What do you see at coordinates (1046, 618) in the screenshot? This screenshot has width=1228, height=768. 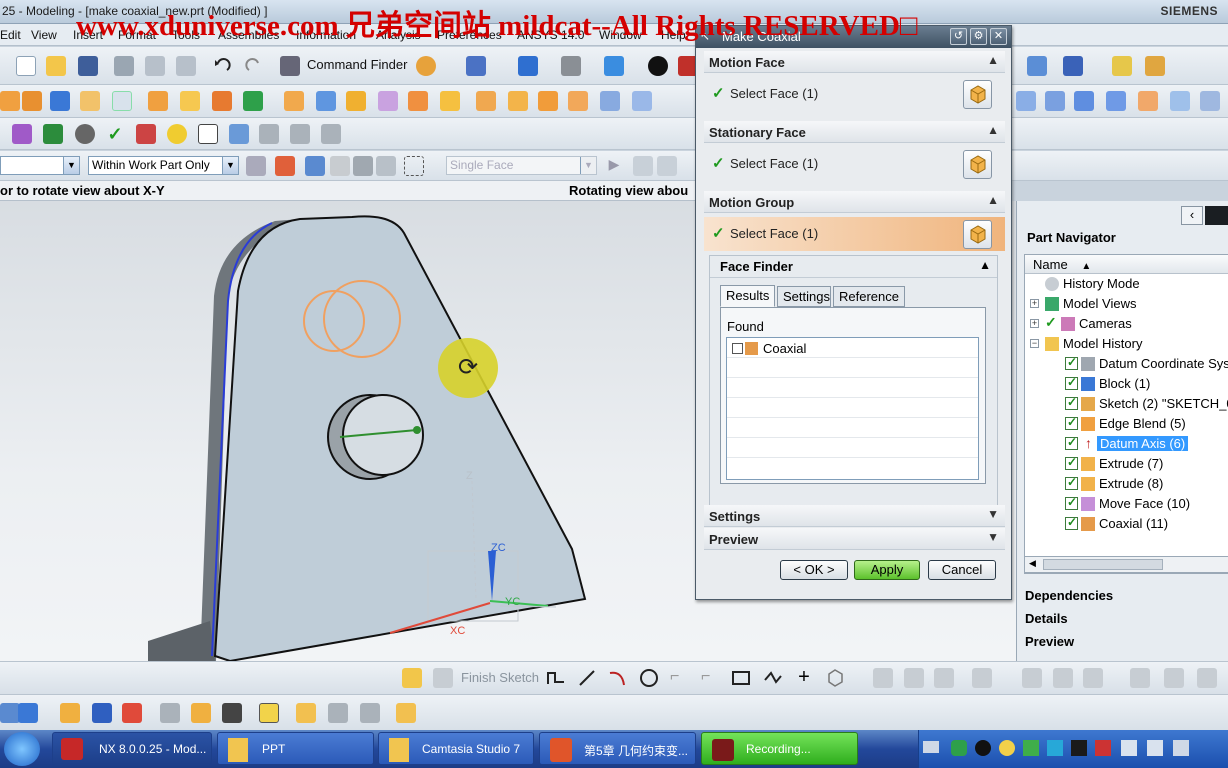 I see `details-section: Details` at bounding box center [1046, 618].